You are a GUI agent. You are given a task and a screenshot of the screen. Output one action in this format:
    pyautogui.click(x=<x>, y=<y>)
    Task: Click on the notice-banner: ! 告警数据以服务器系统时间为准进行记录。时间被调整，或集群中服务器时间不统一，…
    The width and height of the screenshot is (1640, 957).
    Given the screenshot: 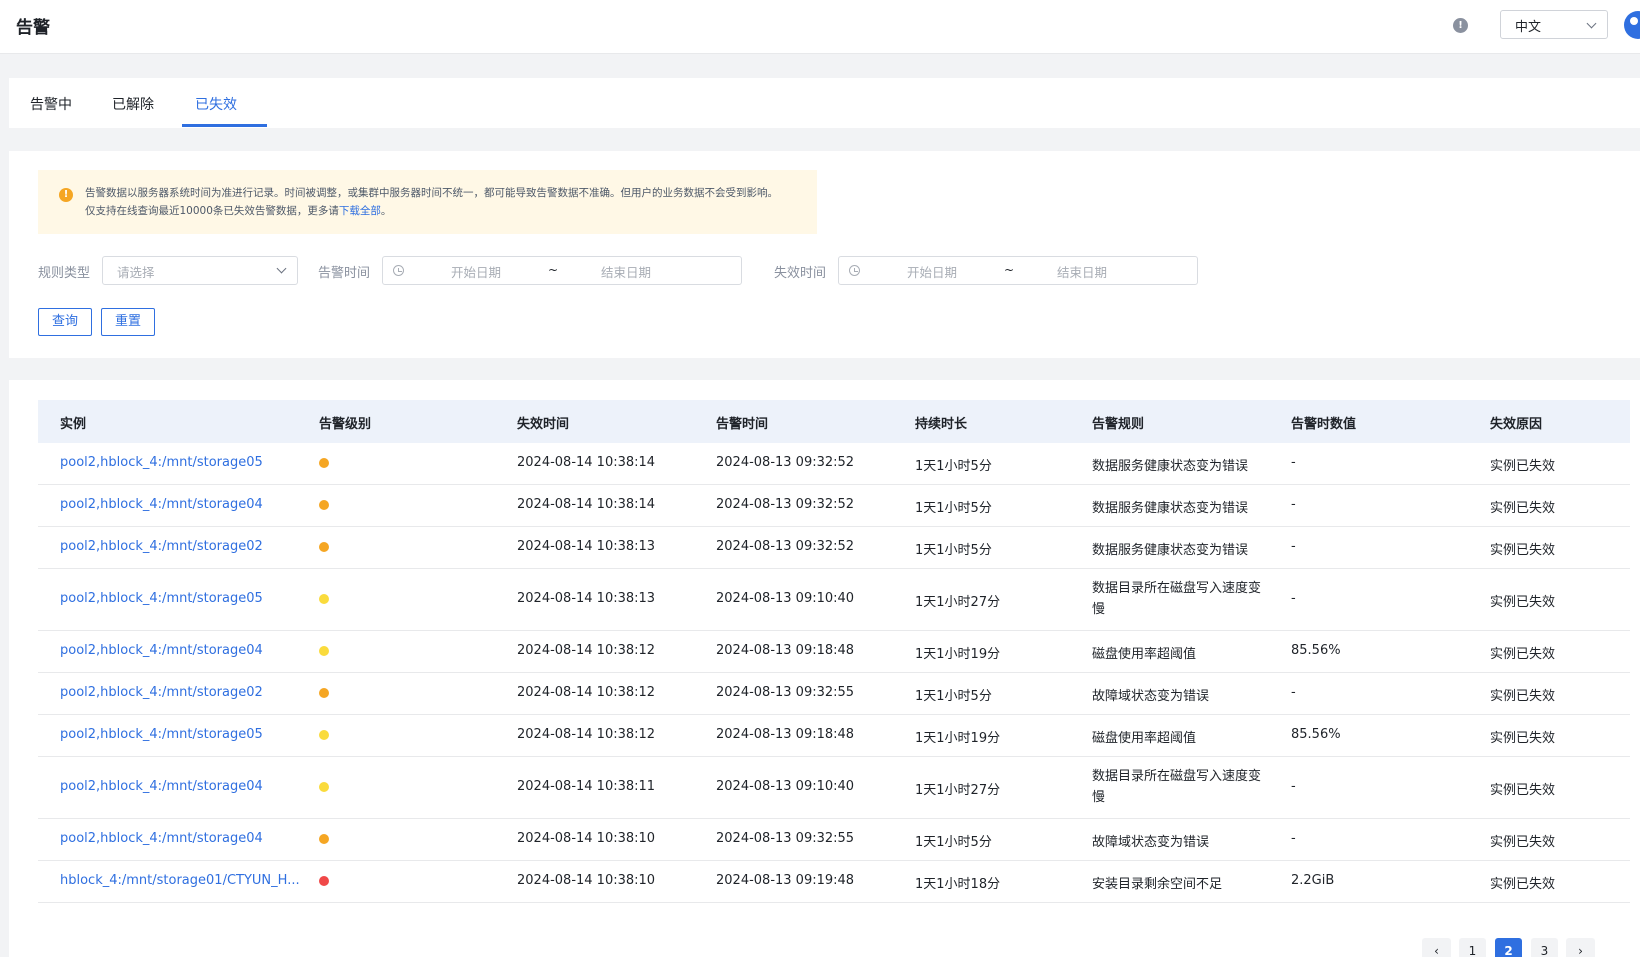 What is the action you would take?
    pyautogui.click(x=427, y=202)
    